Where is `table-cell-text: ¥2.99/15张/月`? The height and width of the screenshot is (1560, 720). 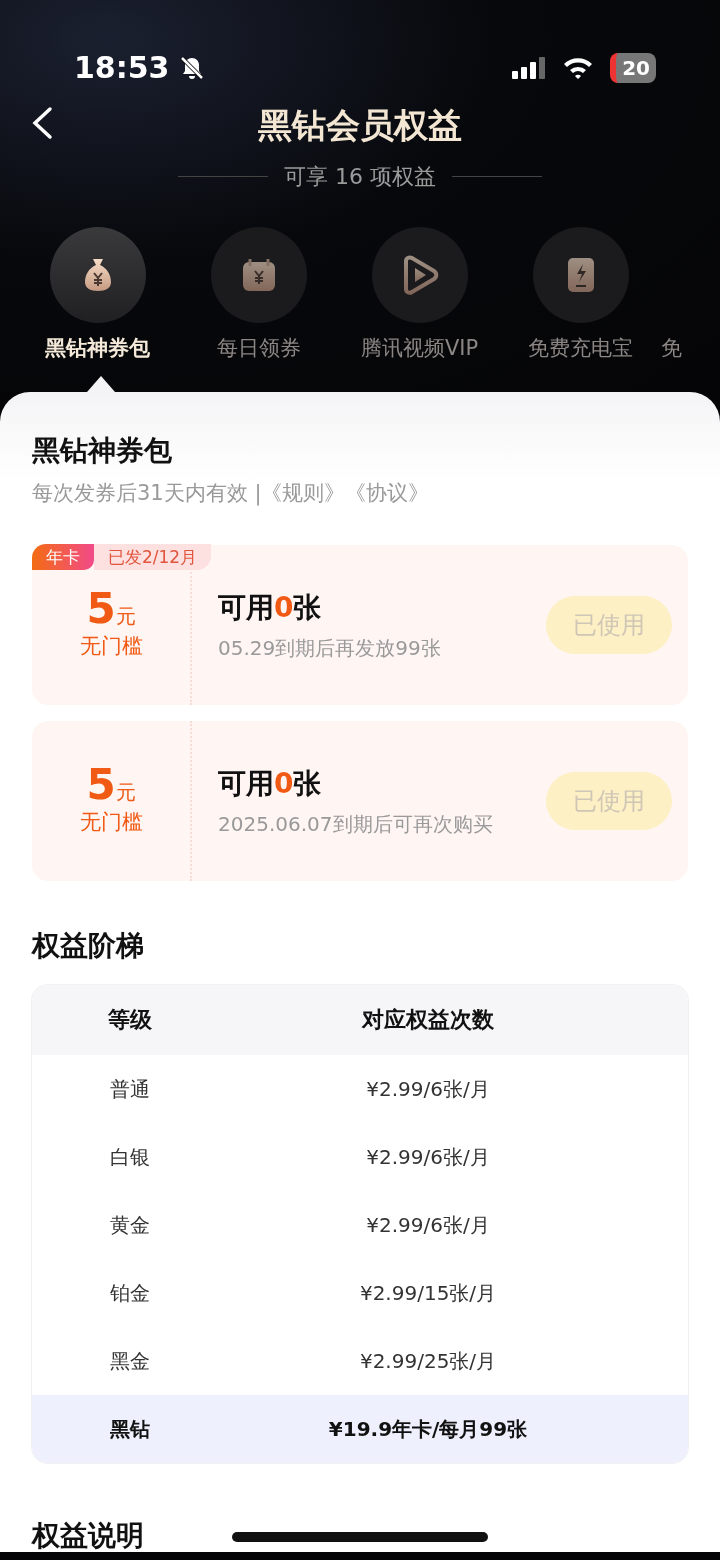 table-cell-text: ¥2.99/15张/月 is located at coordinates (428, 1293).